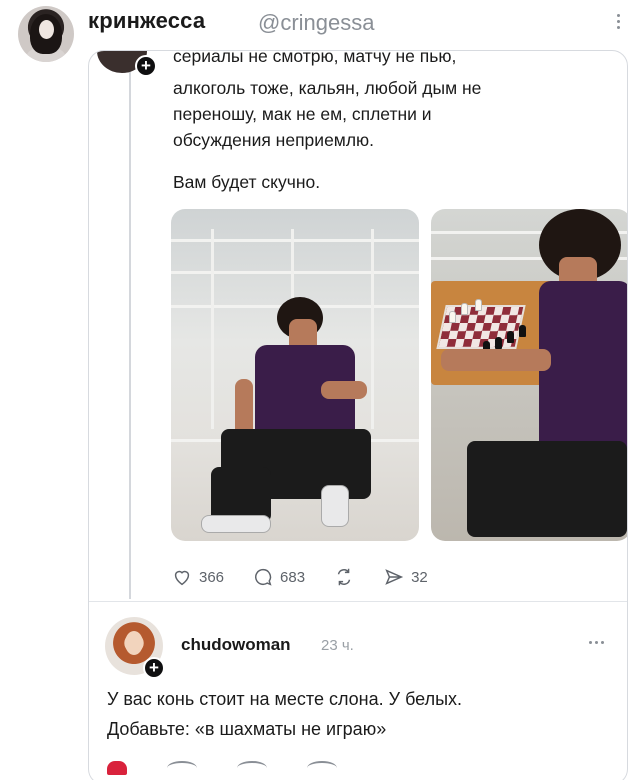 The image size is (640, 780). What do you see at coordinates (274, 140) in the screenshot?
I see `post-text-line: обсуждения неприемлю.` at bounding box center [274, 140].